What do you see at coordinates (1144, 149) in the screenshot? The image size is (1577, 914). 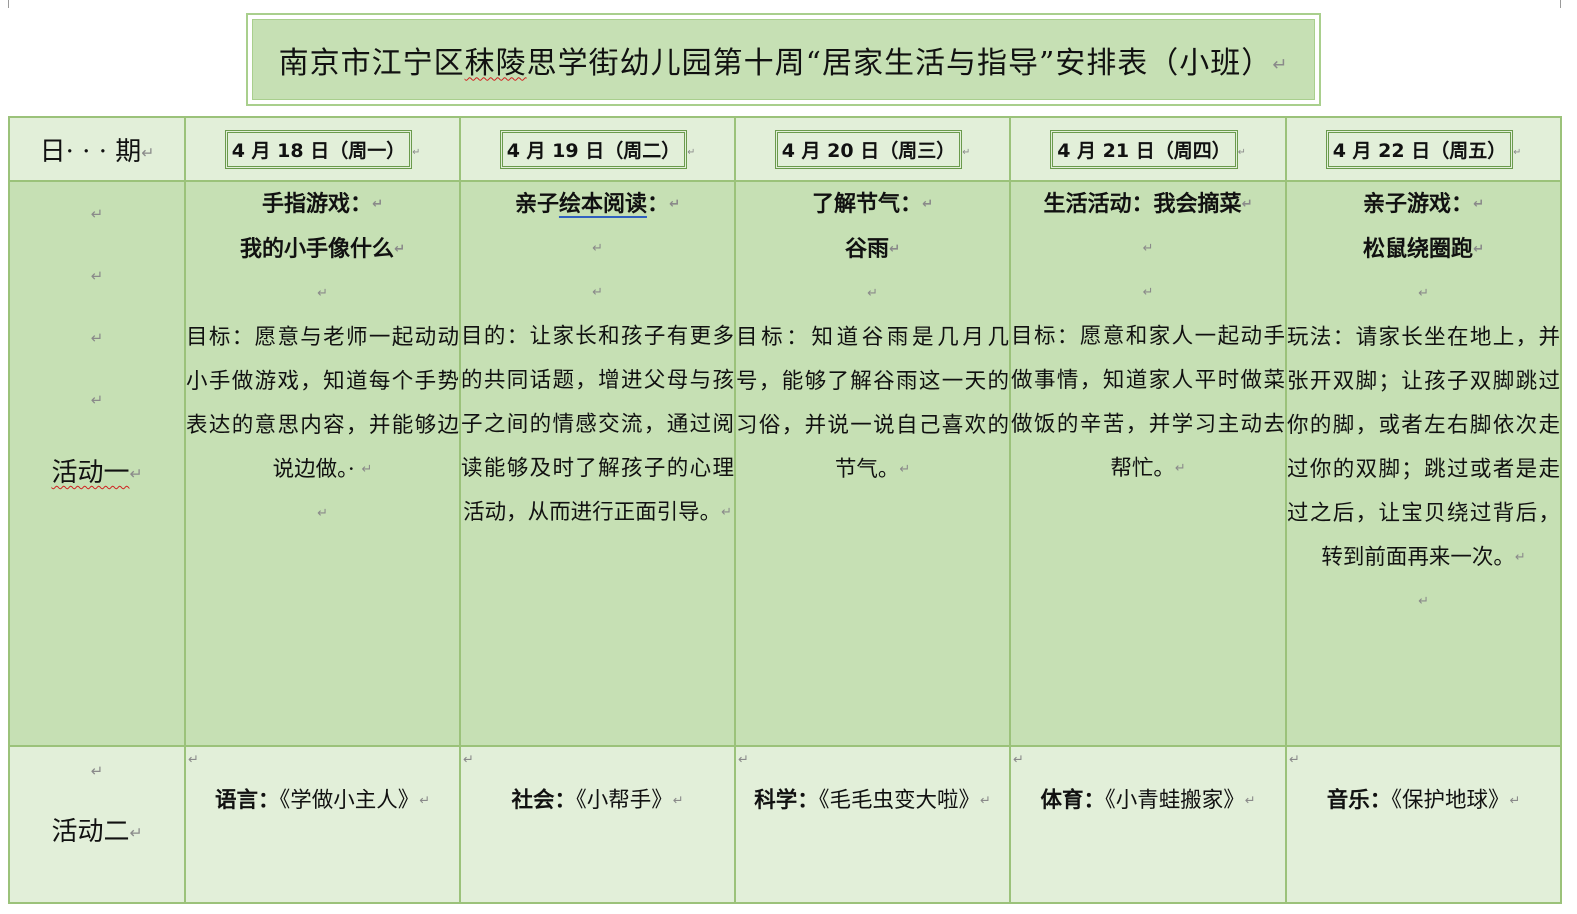 I see `date-box-thursday: 4 月 21 日（周四）` at bounding box center [1144, 149].